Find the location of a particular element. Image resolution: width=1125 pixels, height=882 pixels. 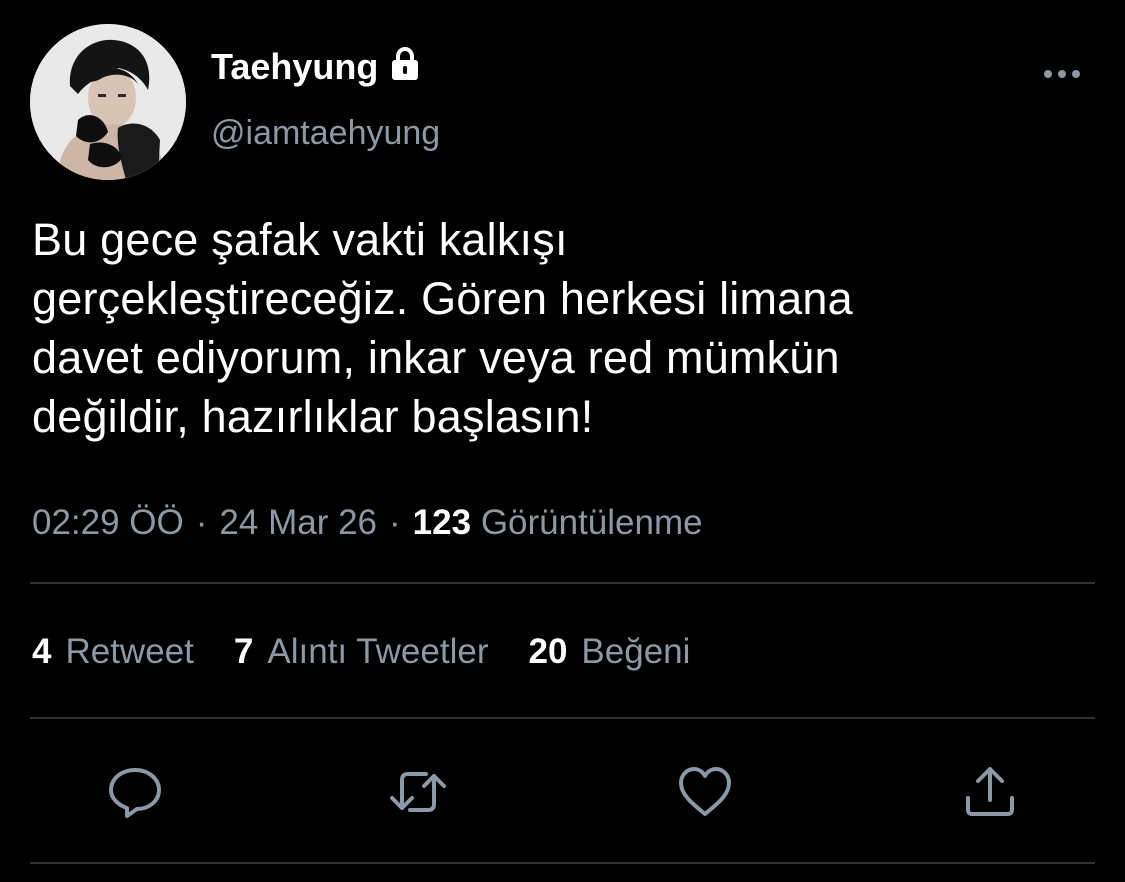

tweet-line: davet ediyorum, inkar veya red mümkün is located at coordinates (436, 357).